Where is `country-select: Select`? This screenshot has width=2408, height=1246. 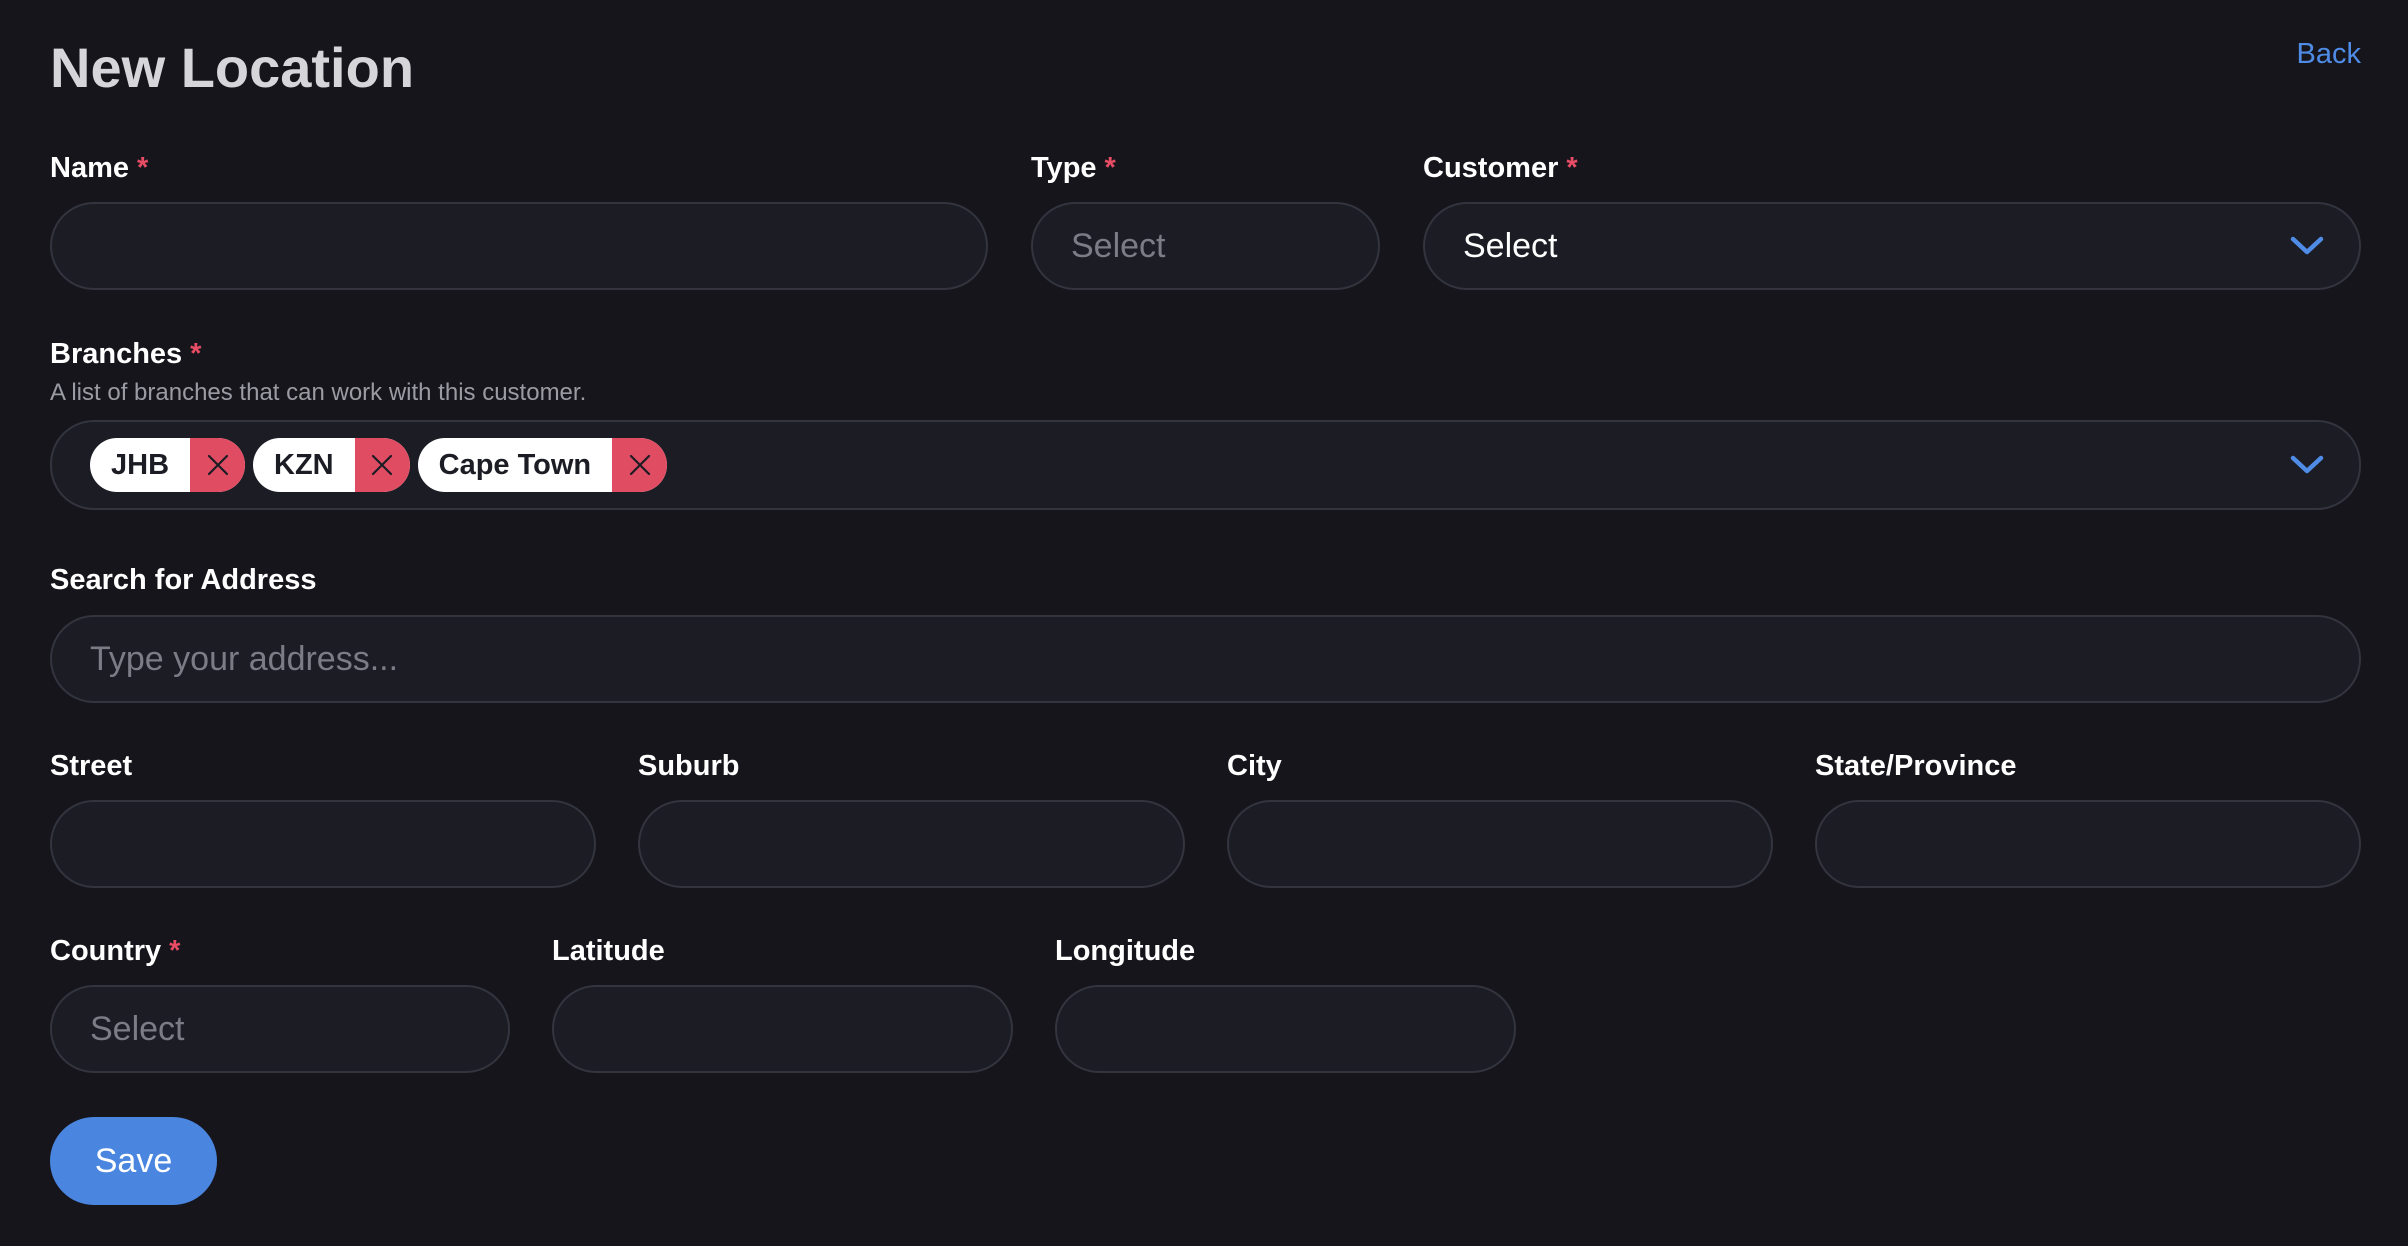 country-select: Select is located at coordinates (280, 1029).